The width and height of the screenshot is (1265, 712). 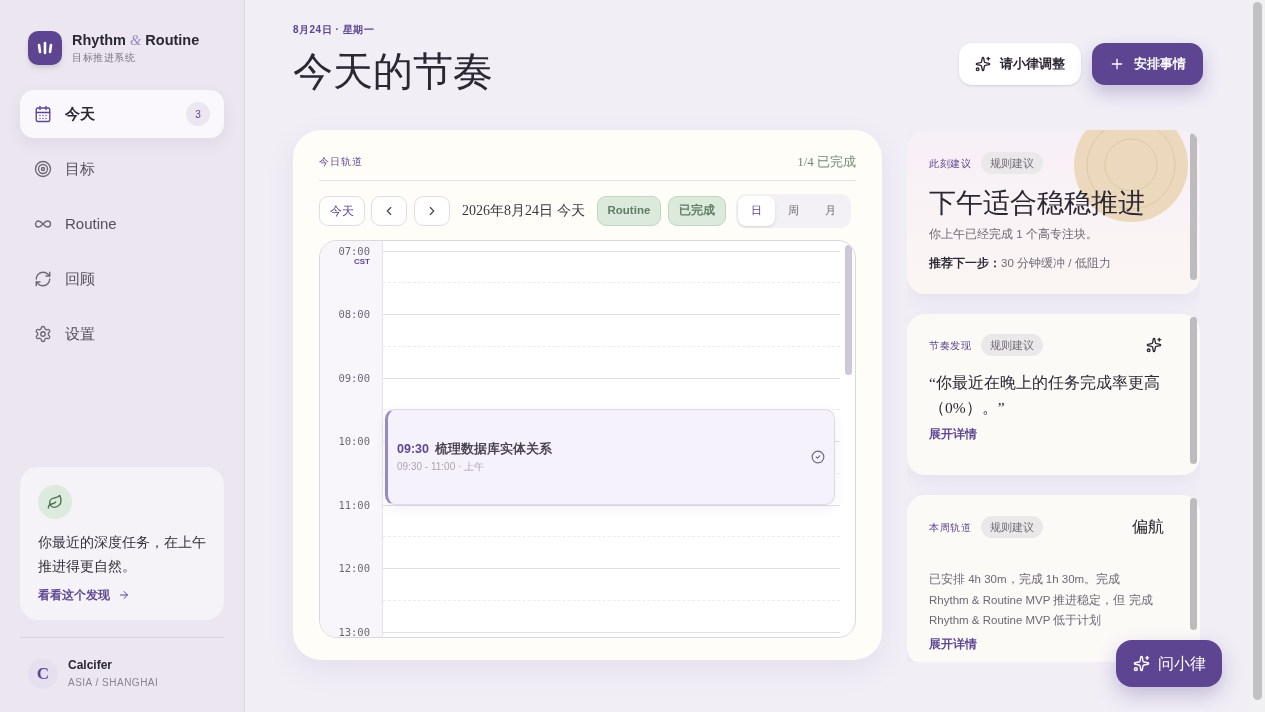 What do you see at coordinates (1014, 234) in the screenshot?
I see `suggestion-text: 你上午已经完成 1 个高专注块。` at bounding box center [1014, 234].